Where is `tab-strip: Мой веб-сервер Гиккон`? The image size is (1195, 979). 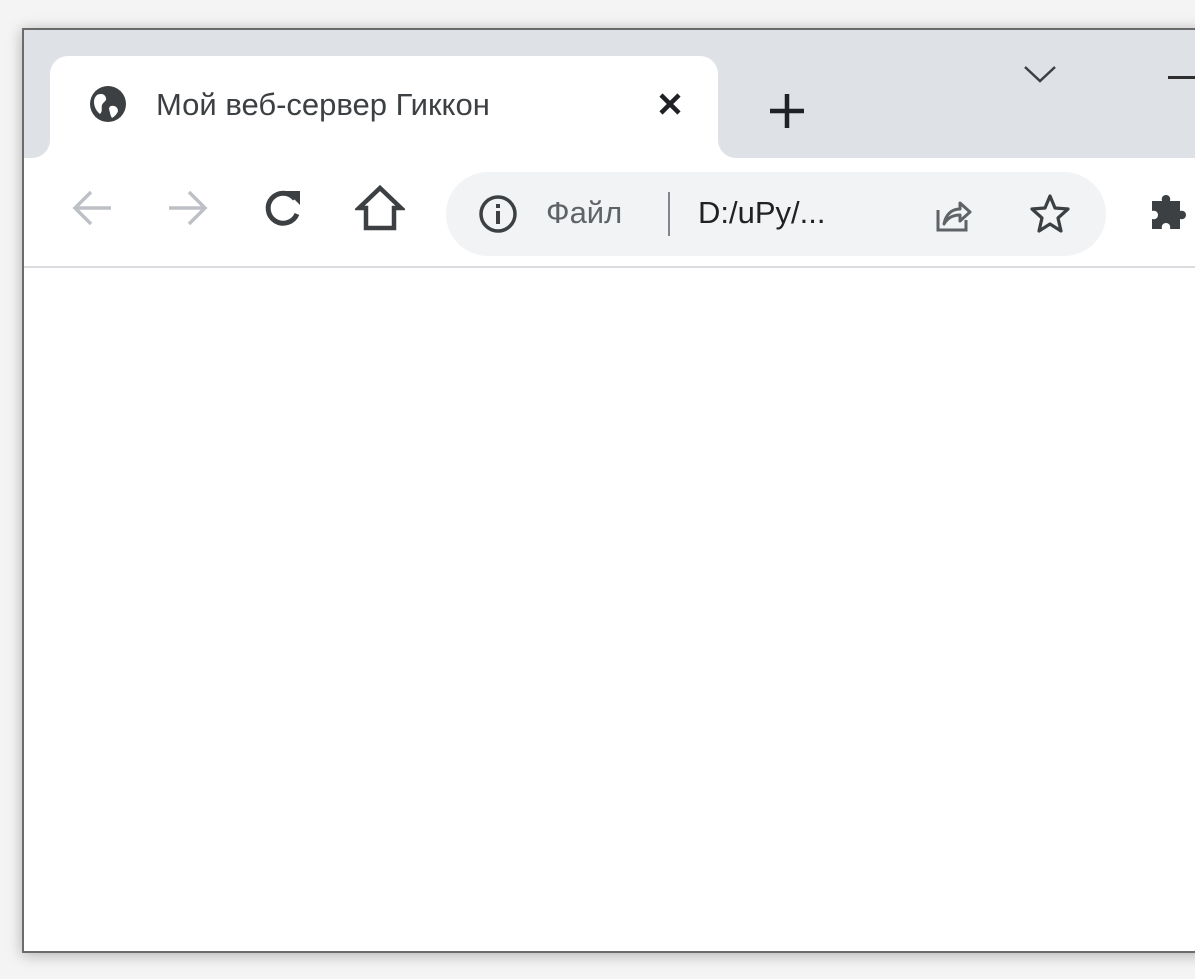 tab-strip: Мой веб-сервер Гиккон is located at coordinates (609, 94).